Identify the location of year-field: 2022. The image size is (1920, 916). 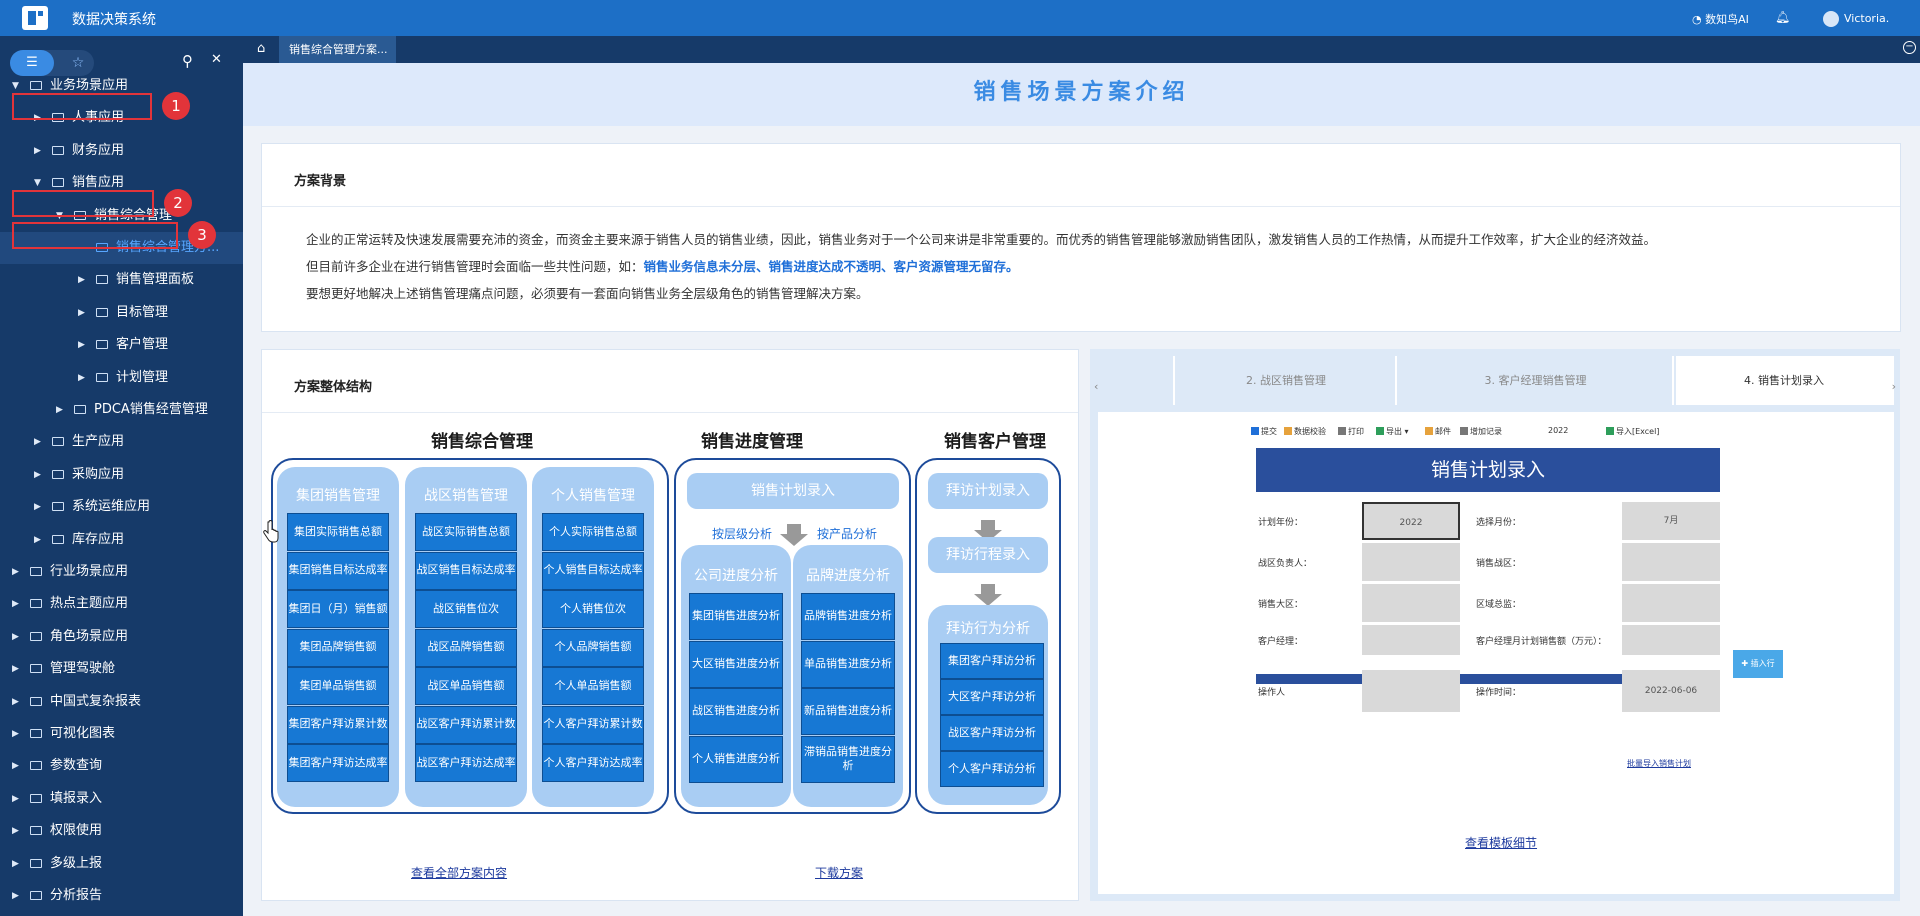
(1411, 521).